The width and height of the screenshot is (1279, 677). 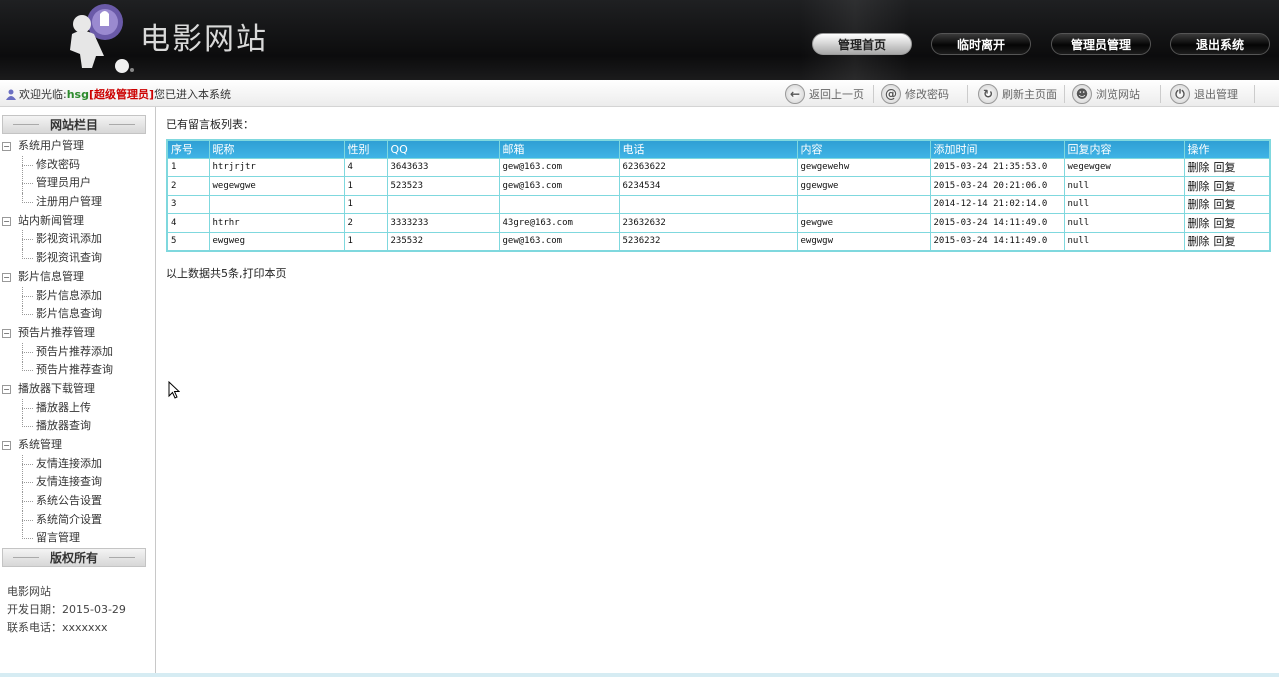 I want to click on nav-exit-system-button: 退出系统, so click(x=1220, y=44).